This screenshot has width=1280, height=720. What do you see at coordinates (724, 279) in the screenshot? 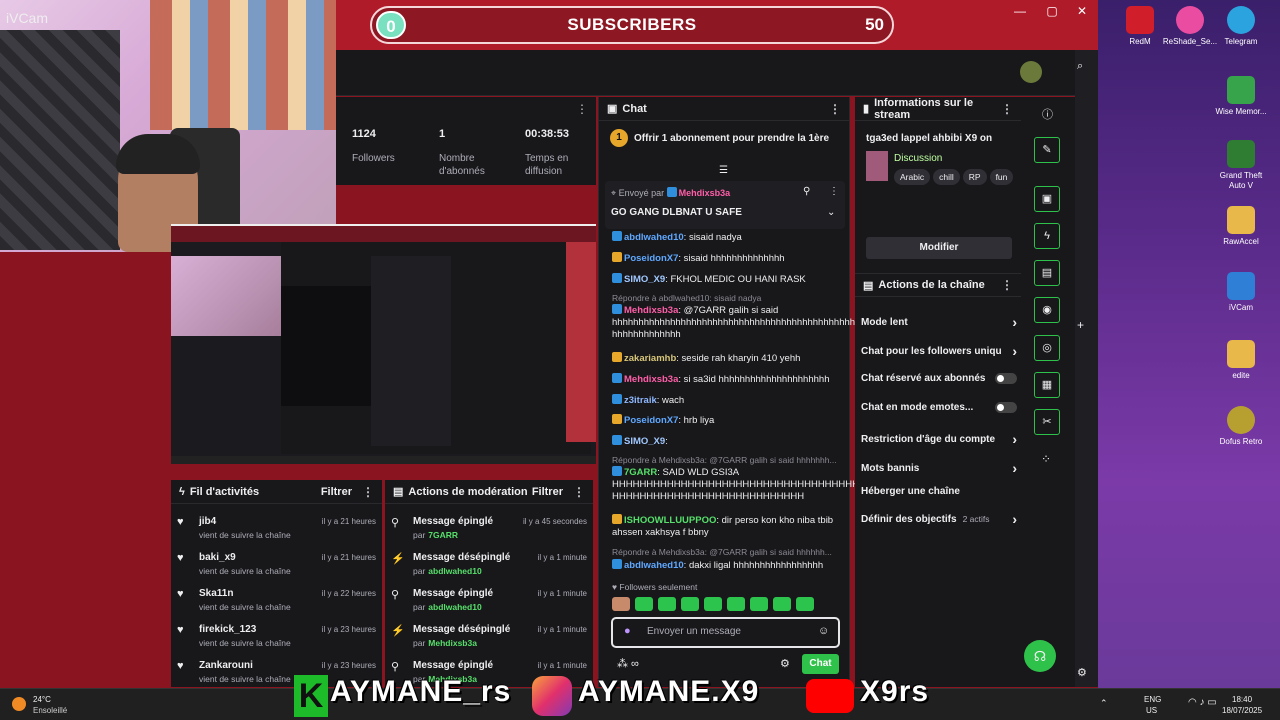
I see `chat-message: SIMO_X9: FKHOL MEDIC OU HANI RASK` at bounding box center [724, 279].